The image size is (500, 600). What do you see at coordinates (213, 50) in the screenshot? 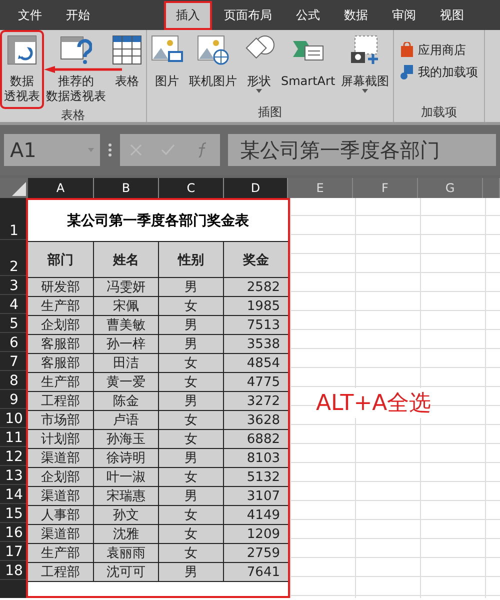
I see `picture-globe-icon` at bounding box center [213, 50].